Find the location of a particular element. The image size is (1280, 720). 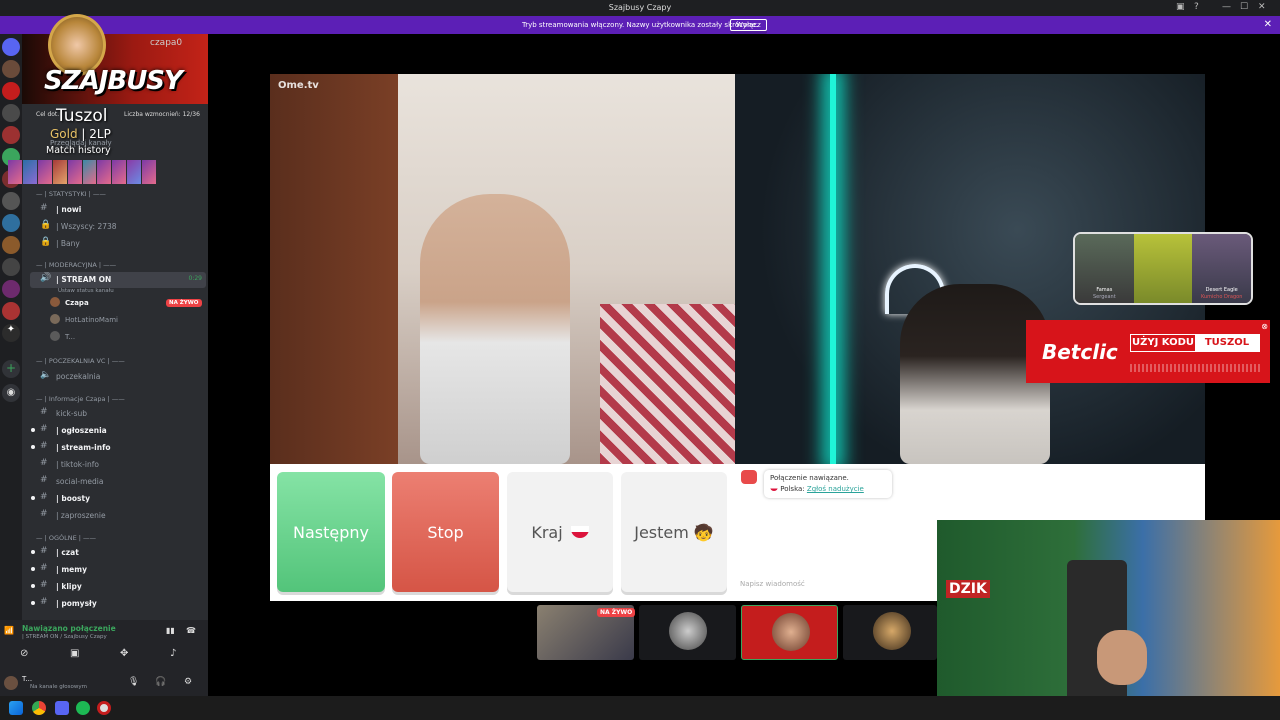

window-title: Szajbusy Czapy is located at coordinates (640, 7).